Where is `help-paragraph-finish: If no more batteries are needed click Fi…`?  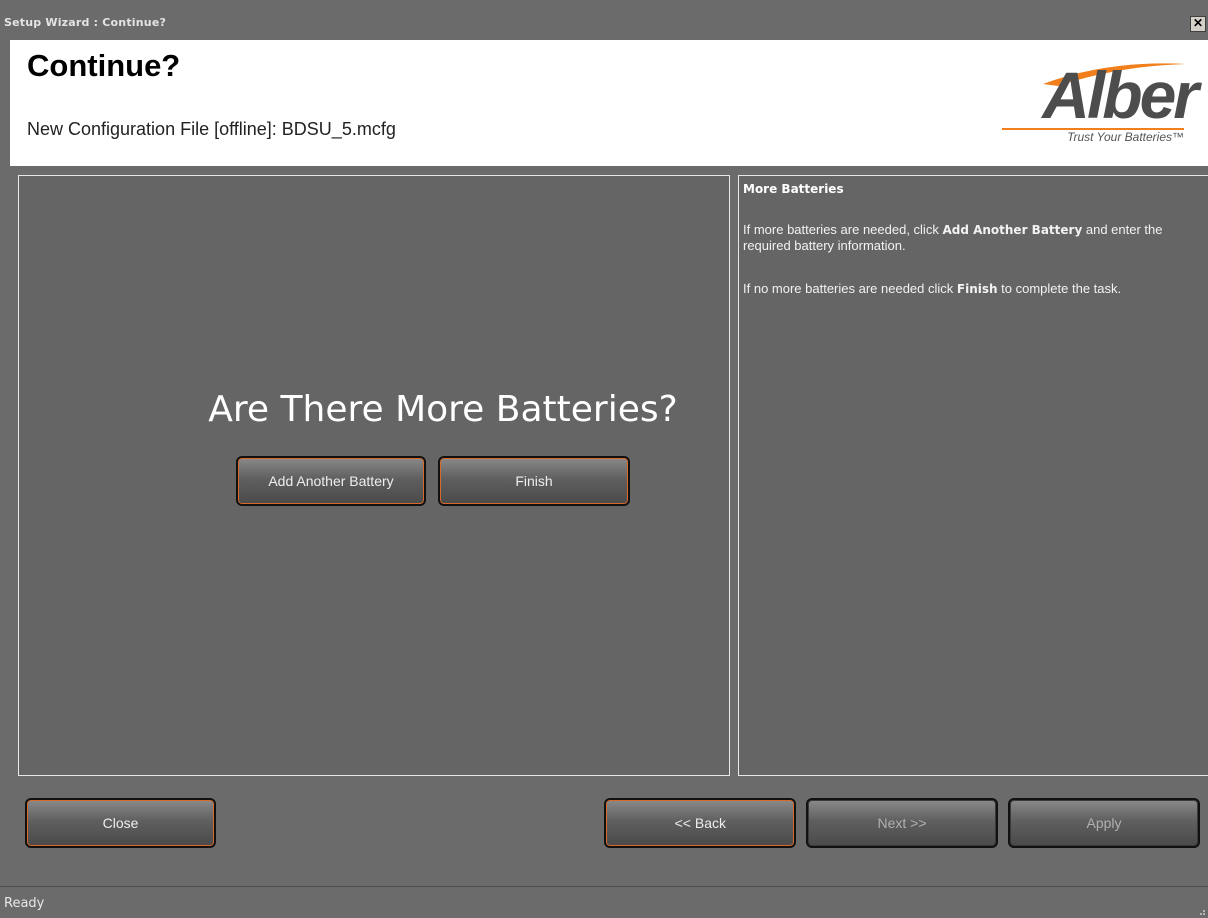
help-paragraph-finish: If no more batteries are needed click Fi… is located at coordinates (932, 288).